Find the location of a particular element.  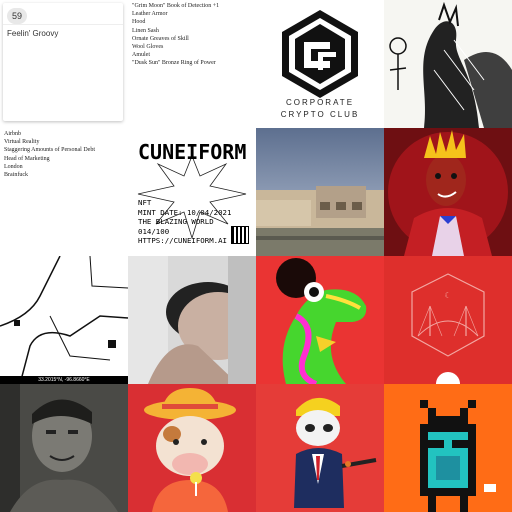

pixel-bug-art is located at coordinates (448, 448).